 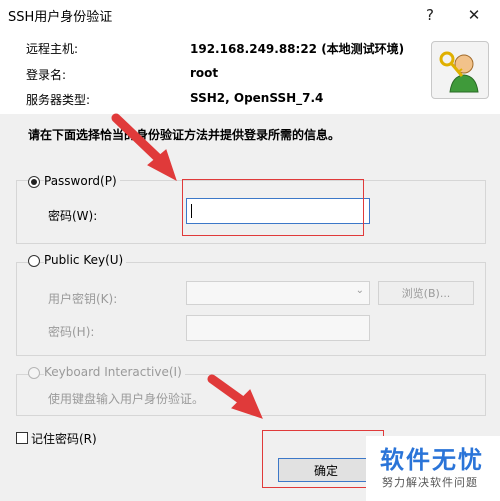 I want to click on chevron-down-icon: ⌄, so click(x=359, y=290).